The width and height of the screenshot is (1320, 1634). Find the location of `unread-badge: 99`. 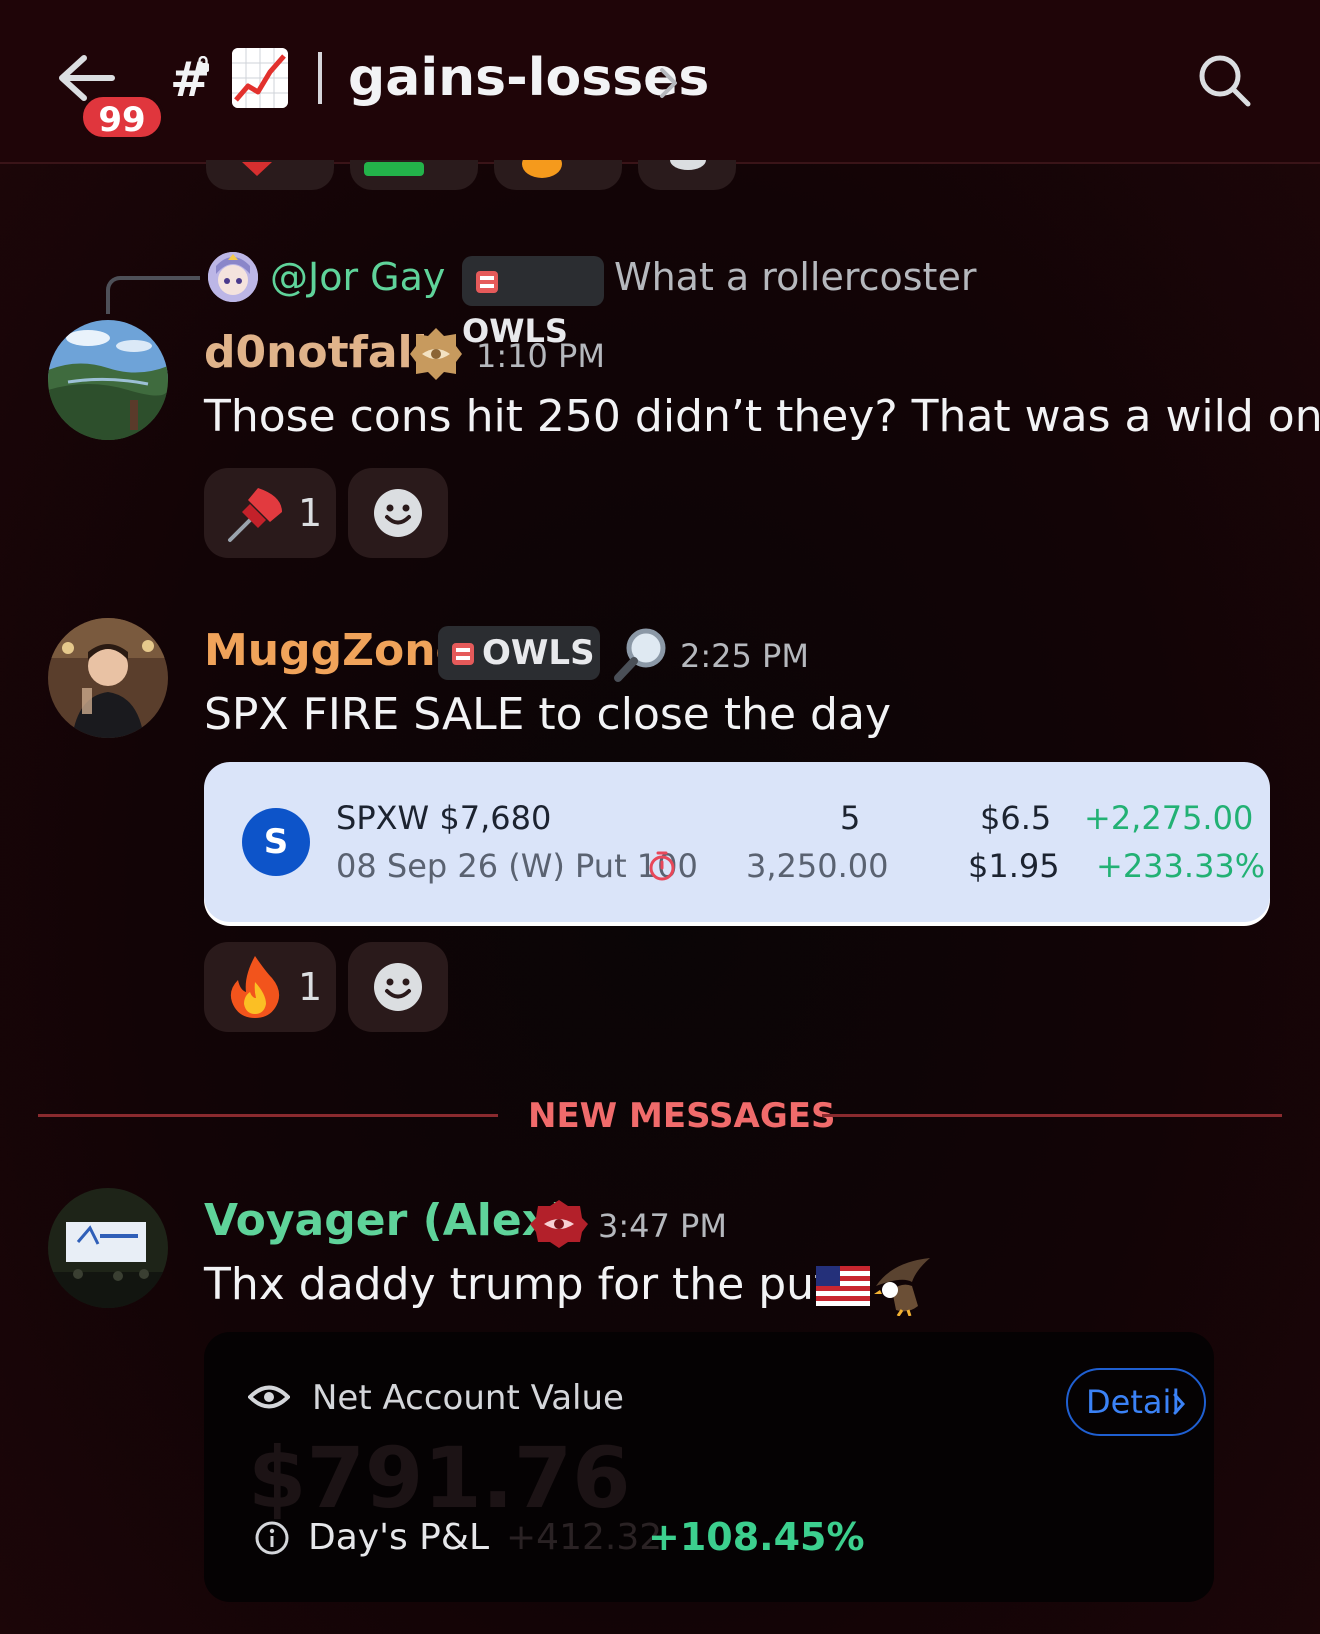

unread-badge: 99 is located at coordinates (122, 117).